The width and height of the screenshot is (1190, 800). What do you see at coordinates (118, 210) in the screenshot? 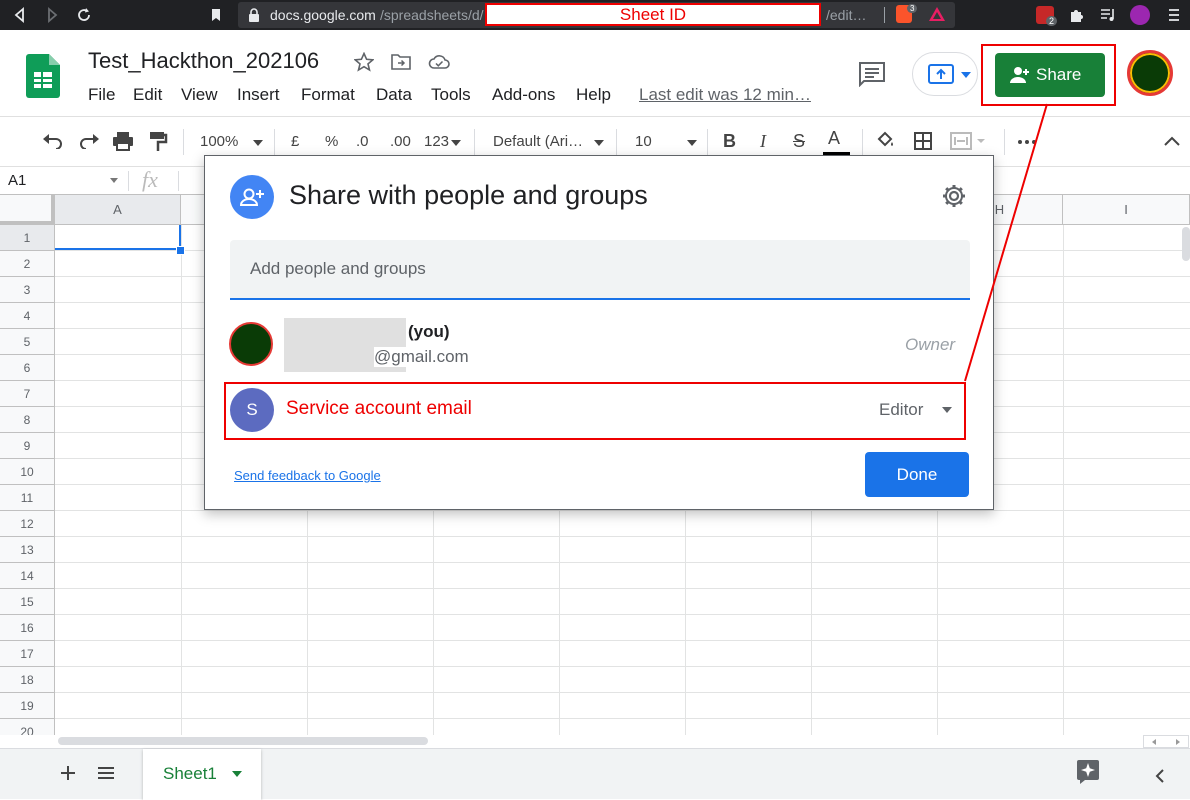
I see `column-header: A` at bounding box center [118, 210].